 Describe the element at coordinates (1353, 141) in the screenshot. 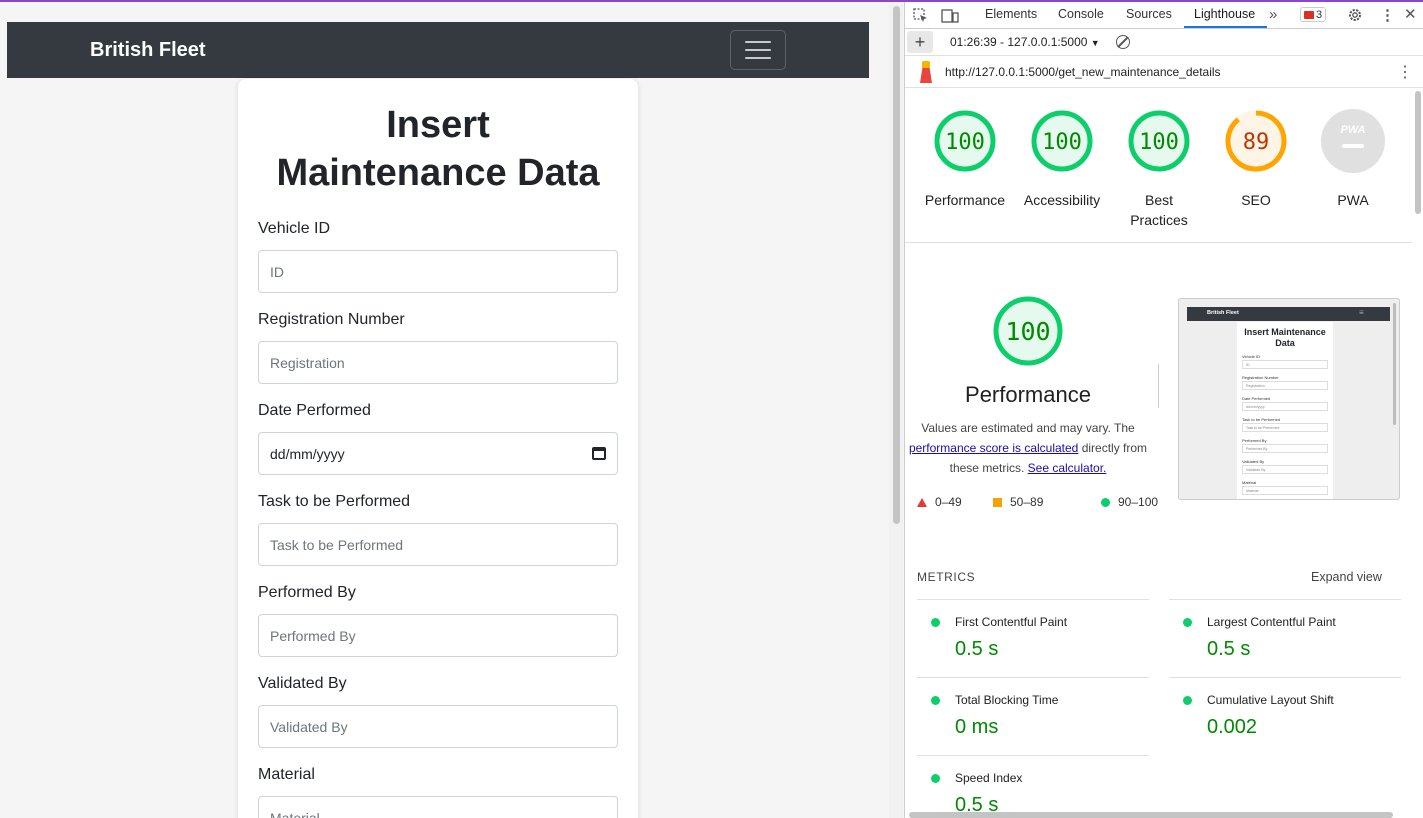

I see `pwa-badge-icon: PWA` at that location.